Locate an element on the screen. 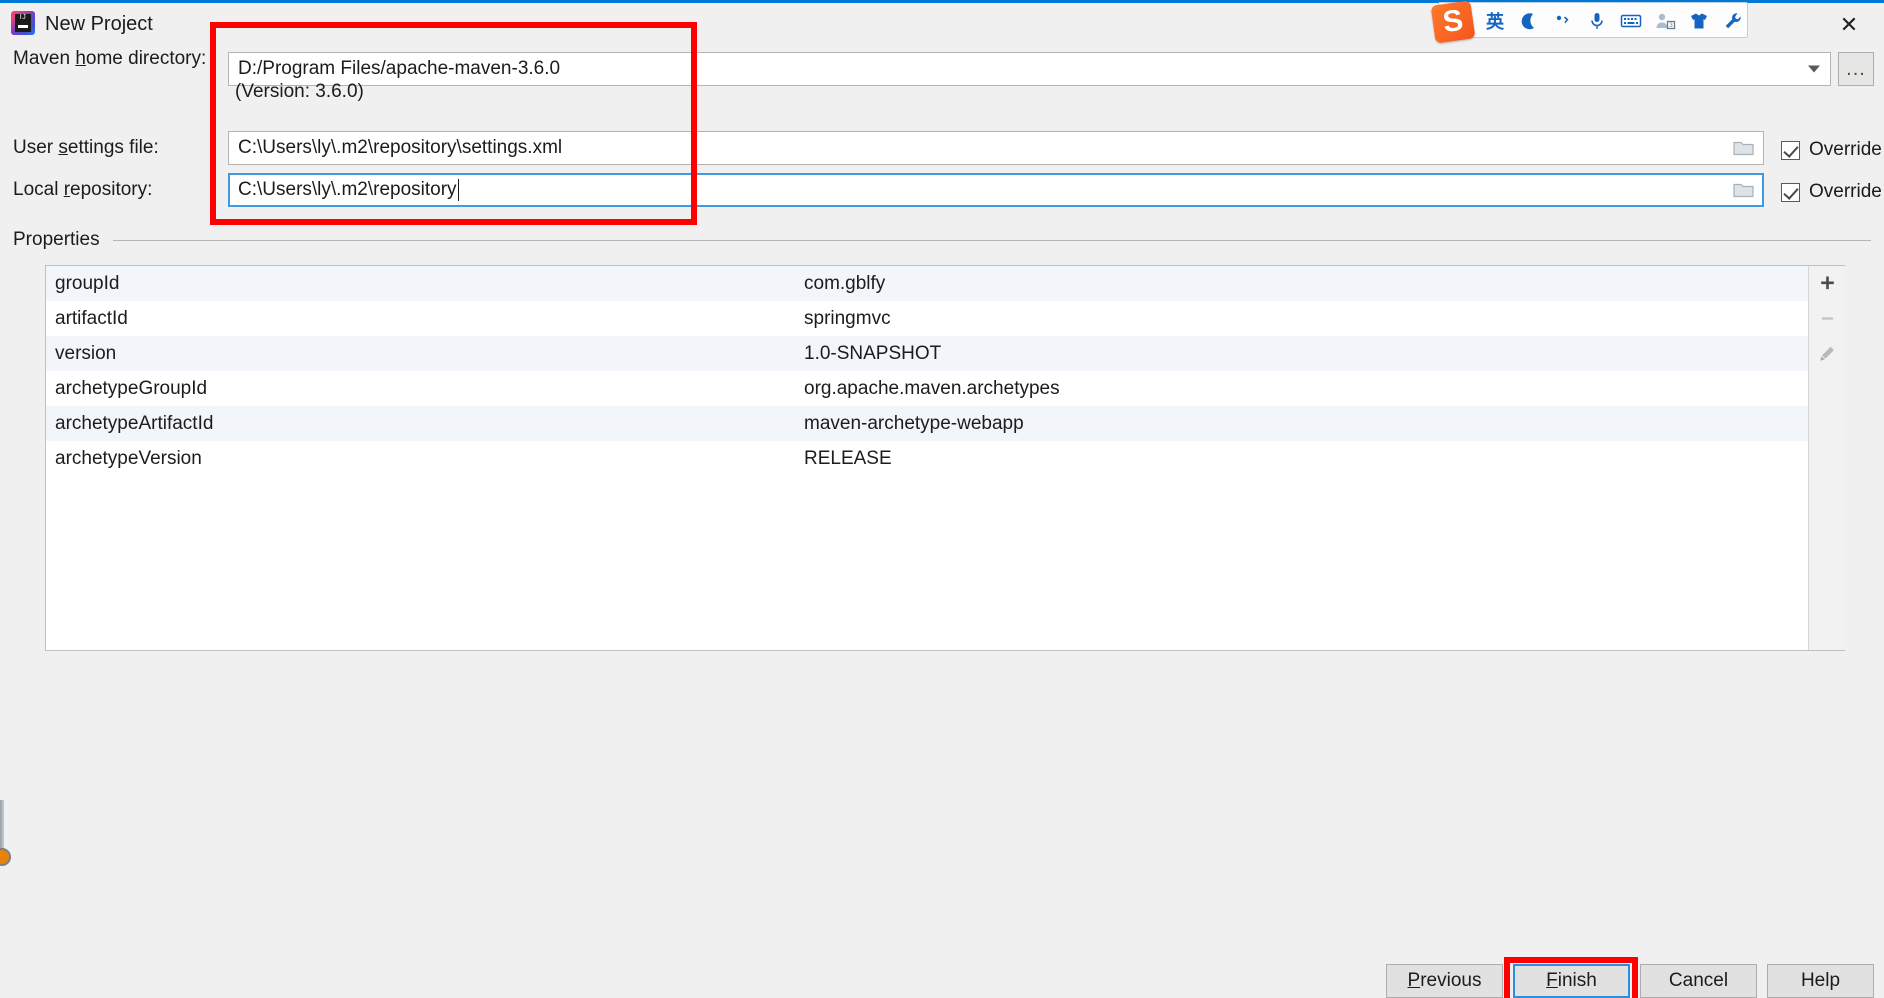  local-repository-input: C:\Users\ly\.m2\repository is located at coordinates (996, 190).